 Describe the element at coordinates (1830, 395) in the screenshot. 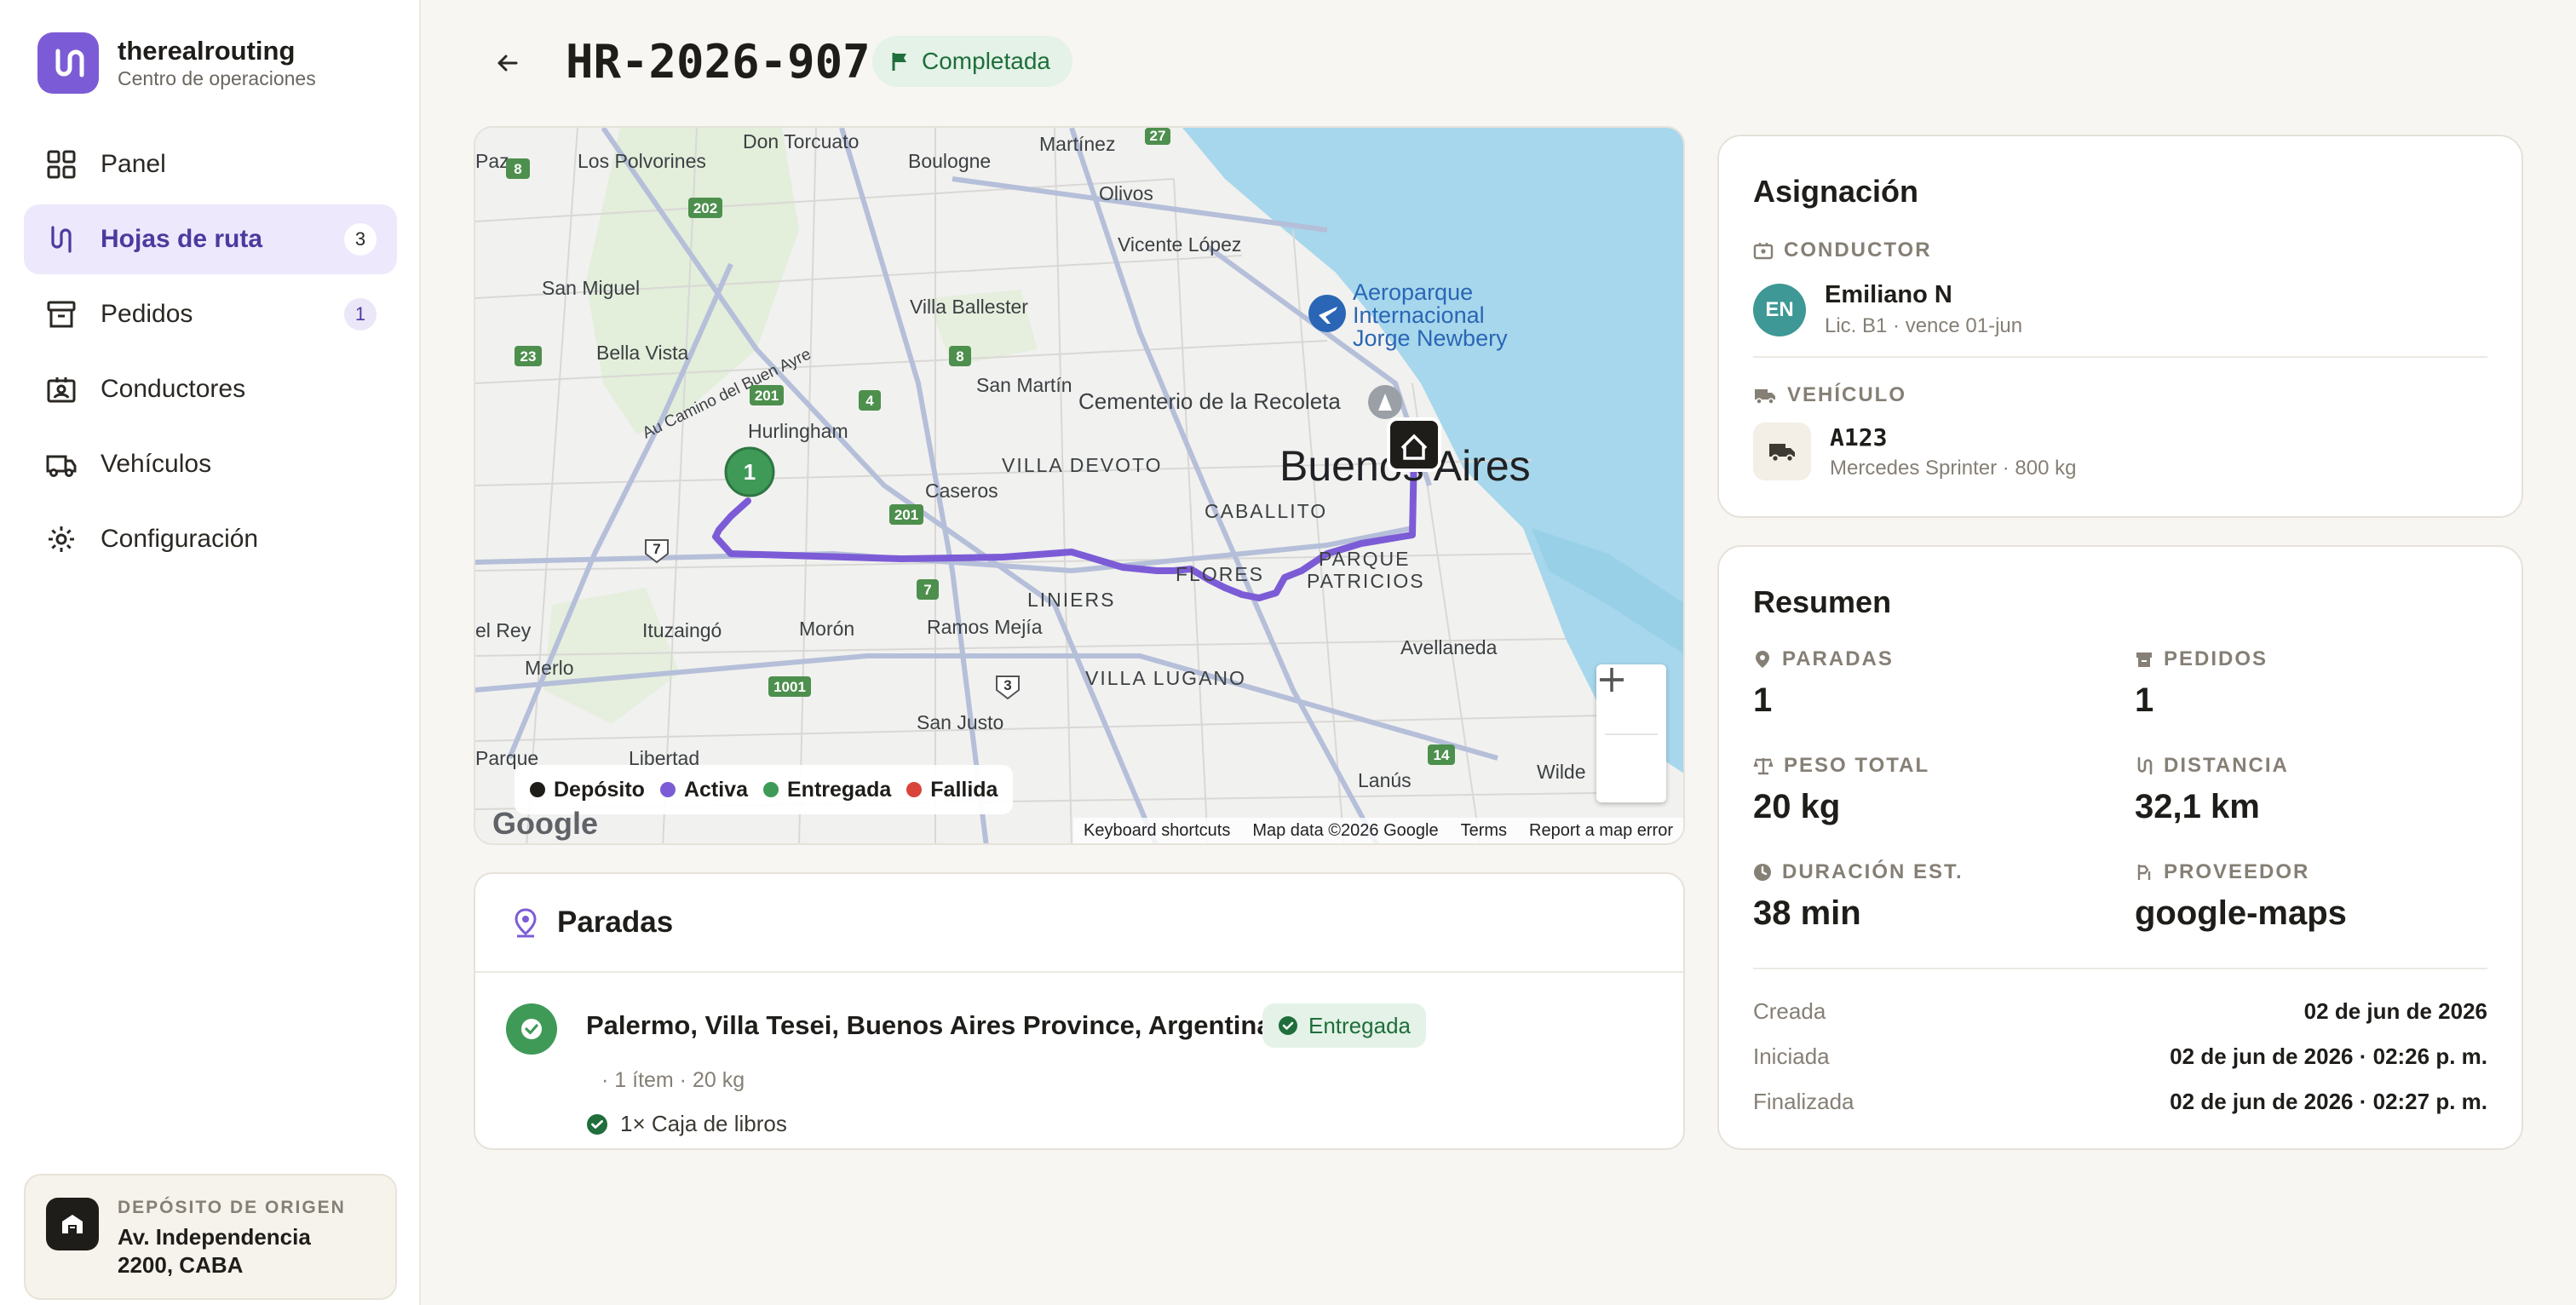

I see `vehicle-kicker: VEHÍCULO` at that location.